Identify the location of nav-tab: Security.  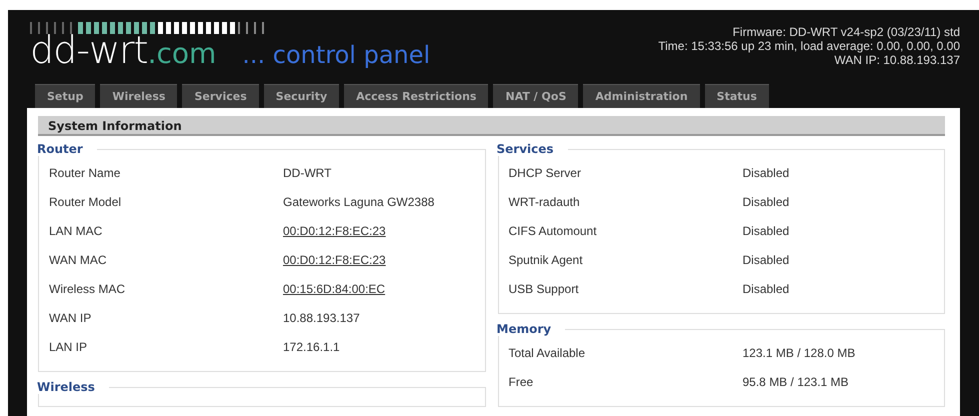
(302, 96).